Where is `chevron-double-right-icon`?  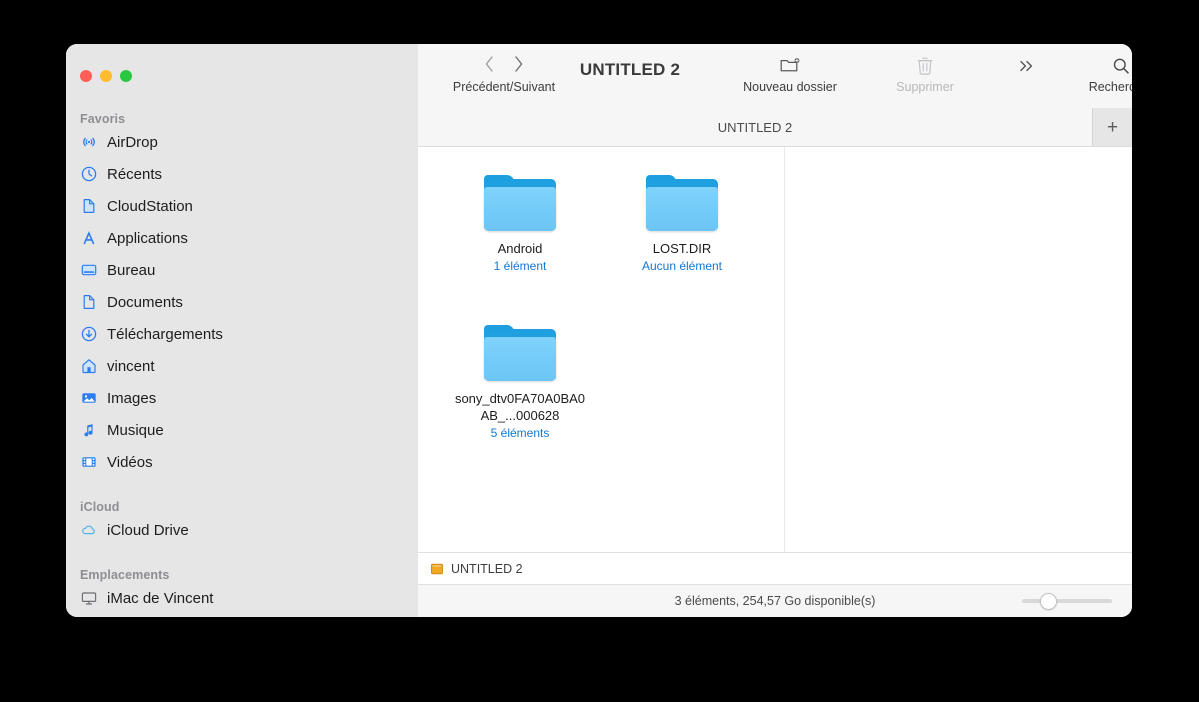 chevron-double-right-icon is located at coordinates (1026, 66).